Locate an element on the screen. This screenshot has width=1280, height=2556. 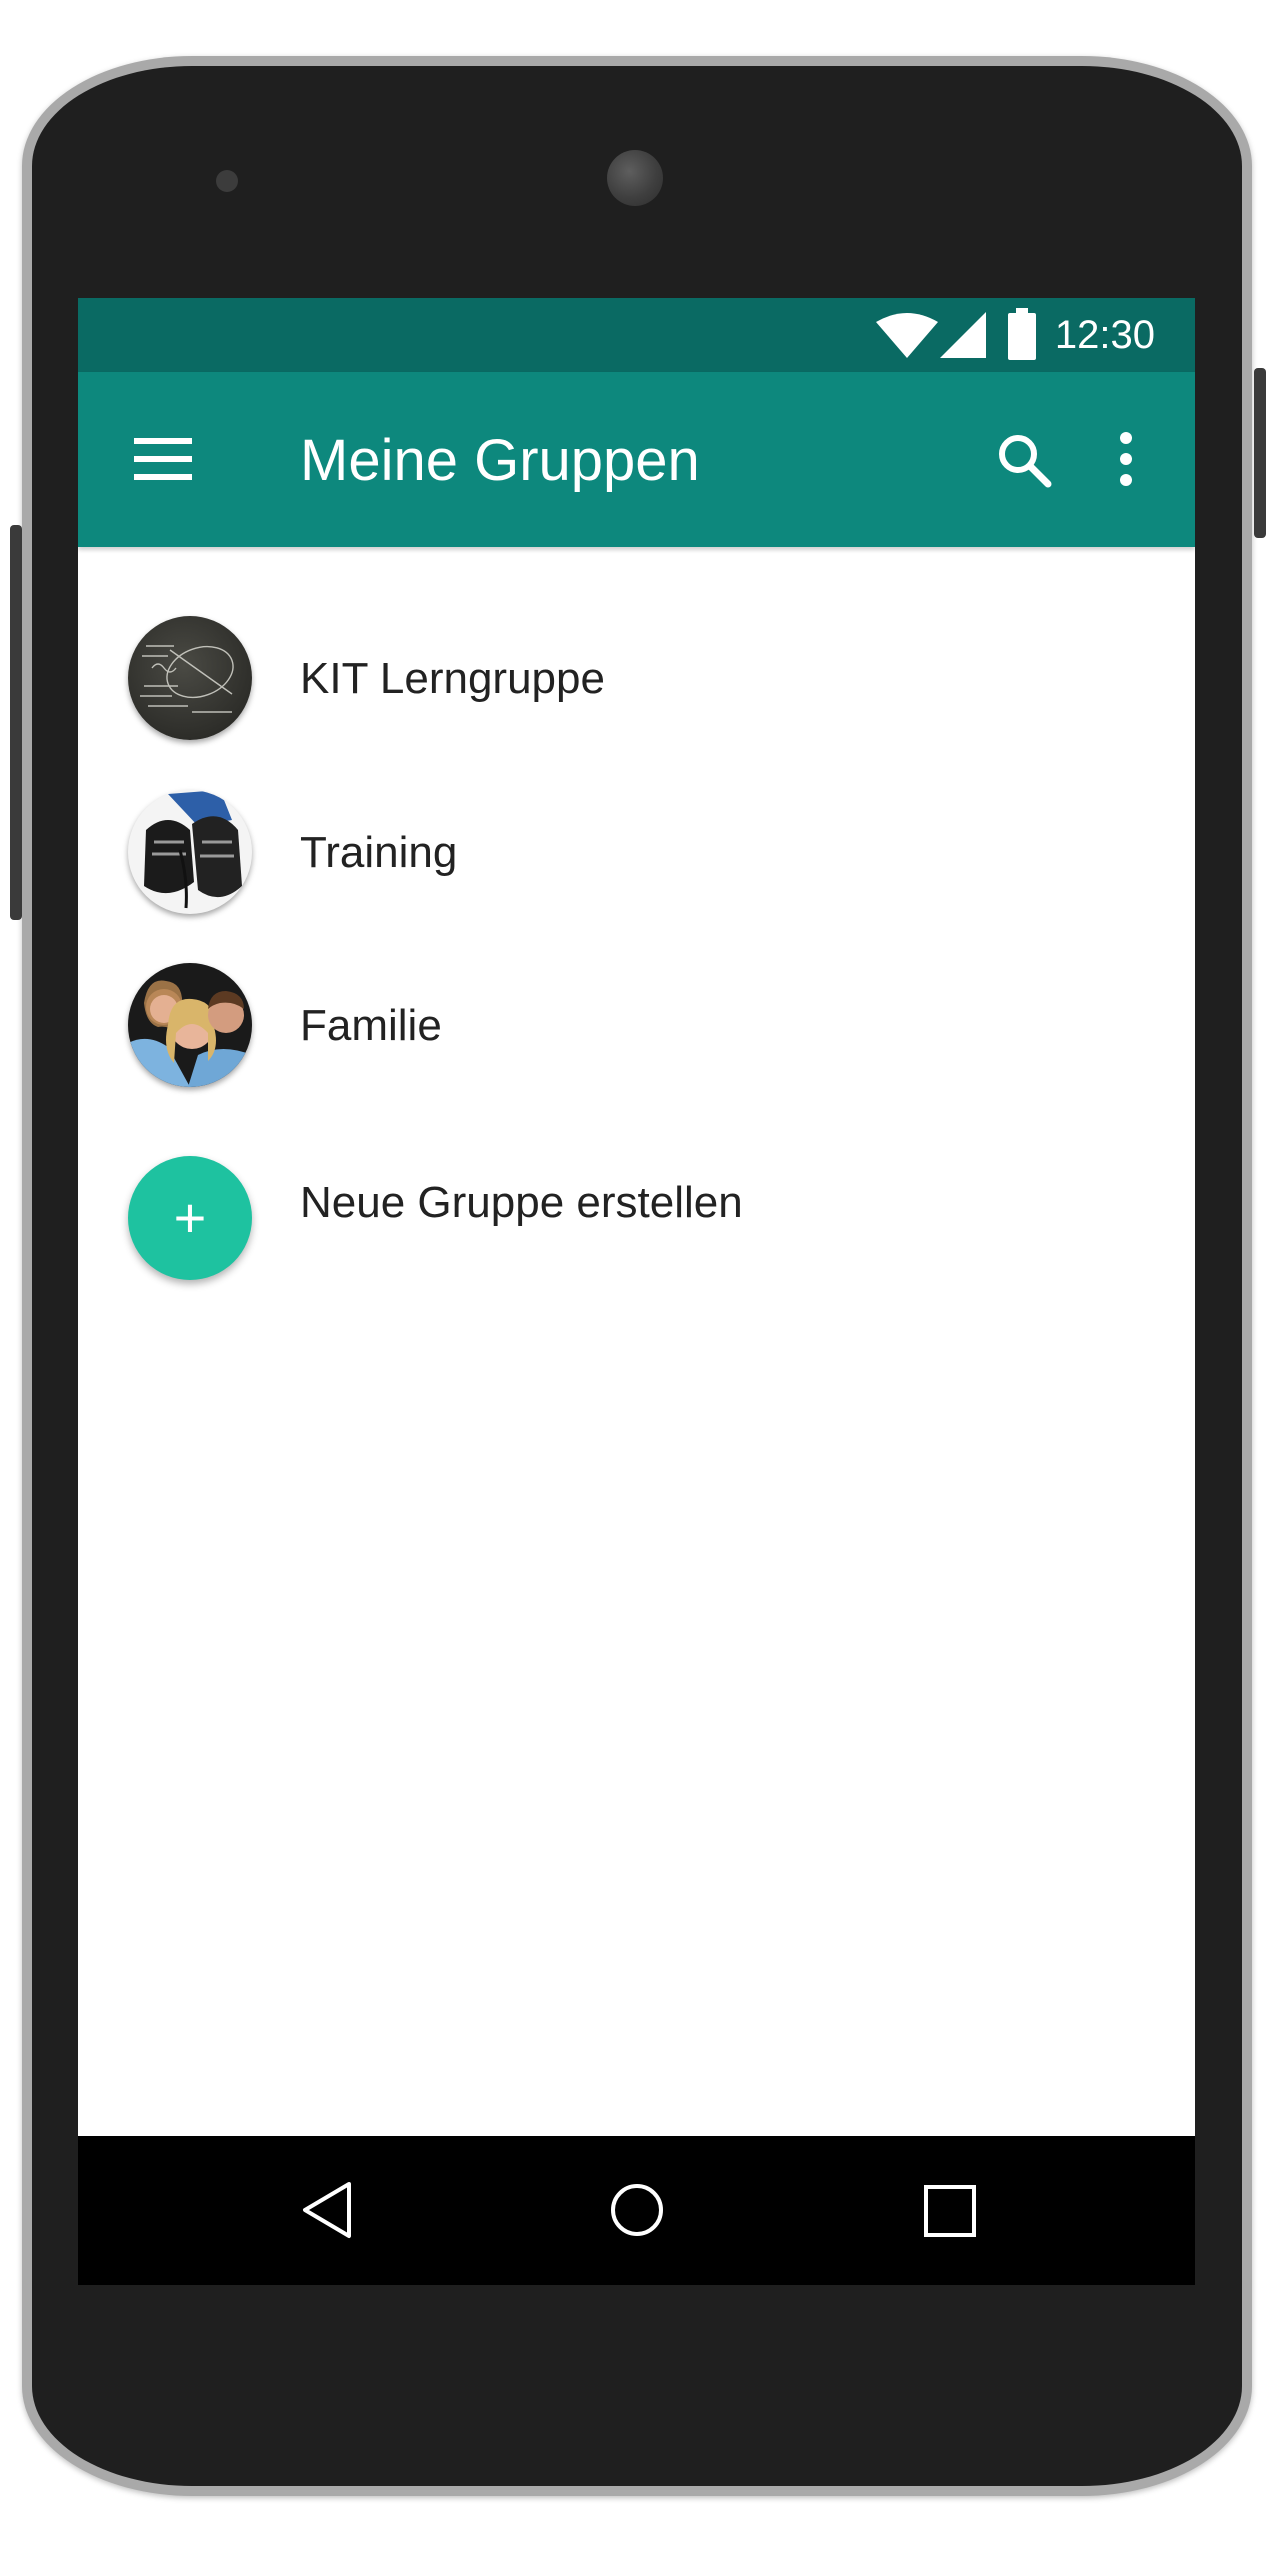
list-item: Training is located at coordinates (636, 852).